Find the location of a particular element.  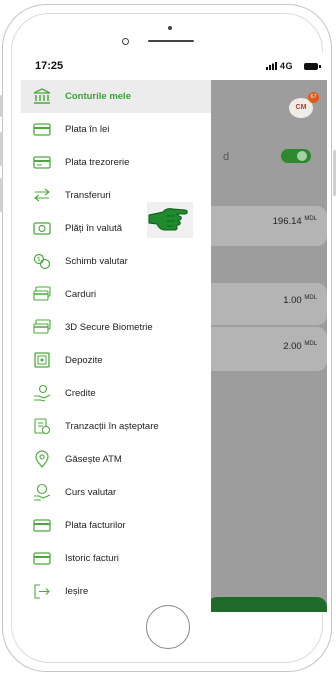

card-payment-icon is located at coordinates (42, 129).